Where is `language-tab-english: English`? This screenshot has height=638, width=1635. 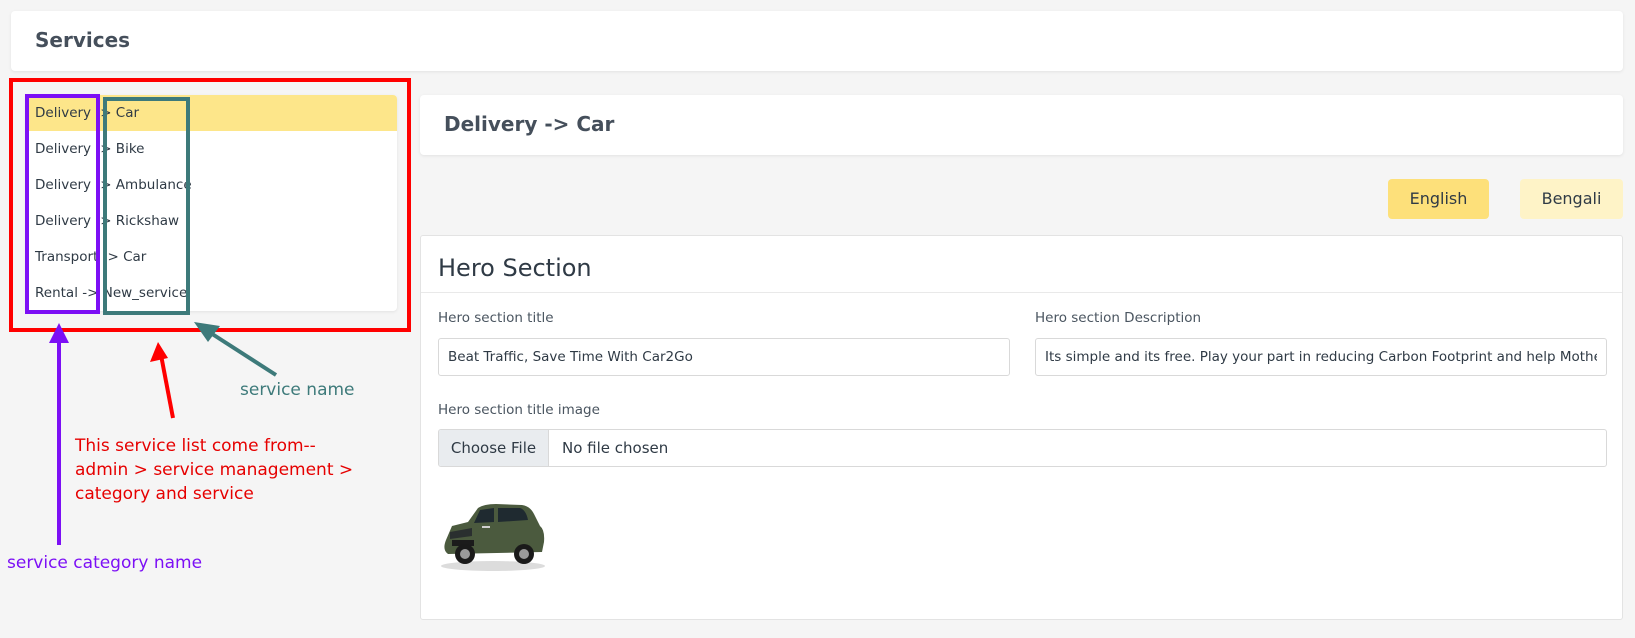
language-tab-english: English is located at coordinates (1438, 199).